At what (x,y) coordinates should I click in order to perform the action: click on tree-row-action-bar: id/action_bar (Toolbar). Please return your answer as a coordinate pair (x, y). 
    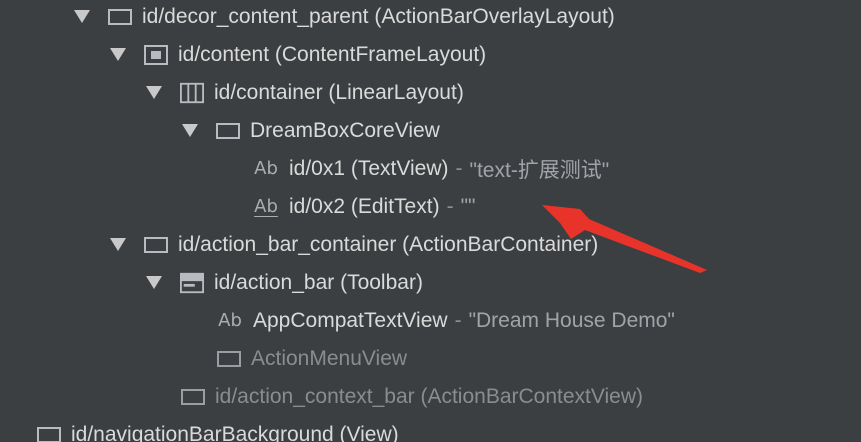
    Looking at the image, I should click on (284, 283).